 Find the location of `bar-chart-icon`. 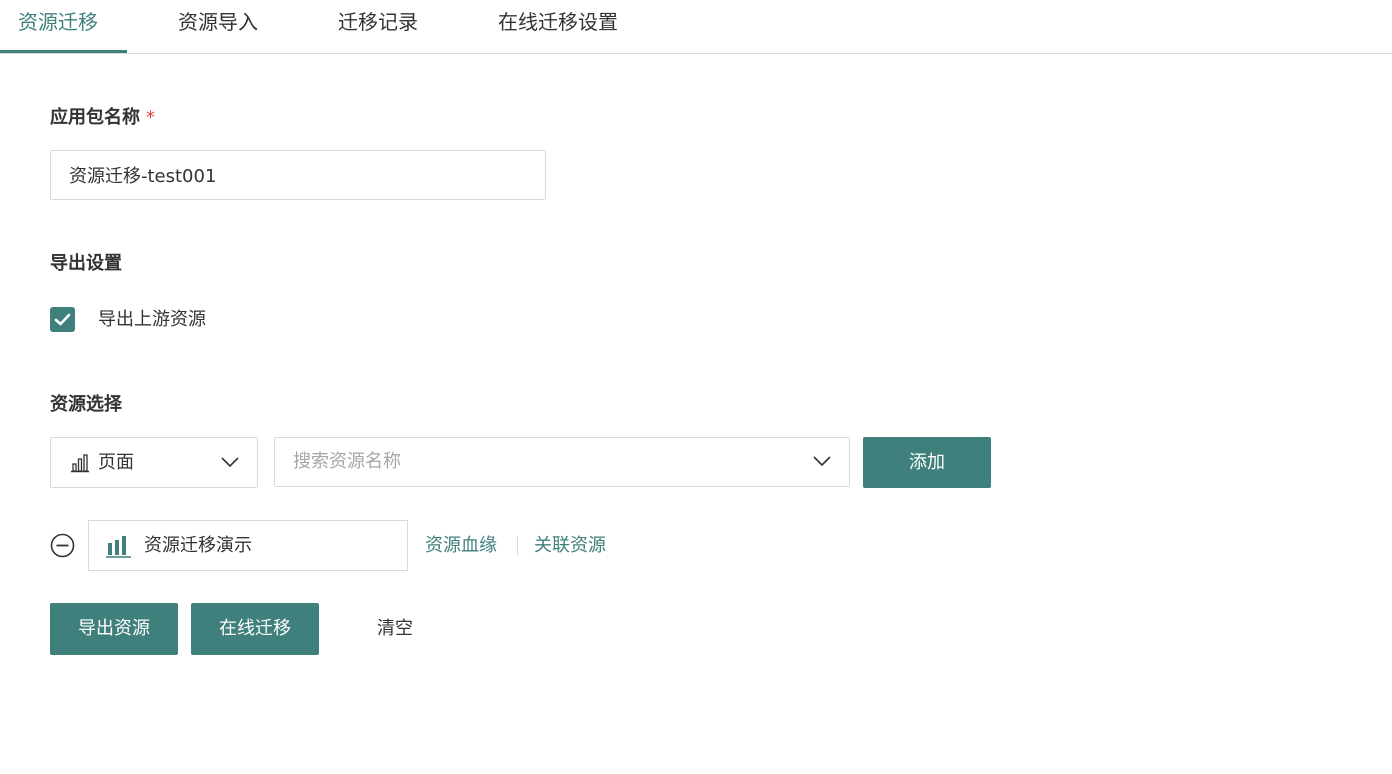

bar-chart-icon is located at coordinates (118, 547).